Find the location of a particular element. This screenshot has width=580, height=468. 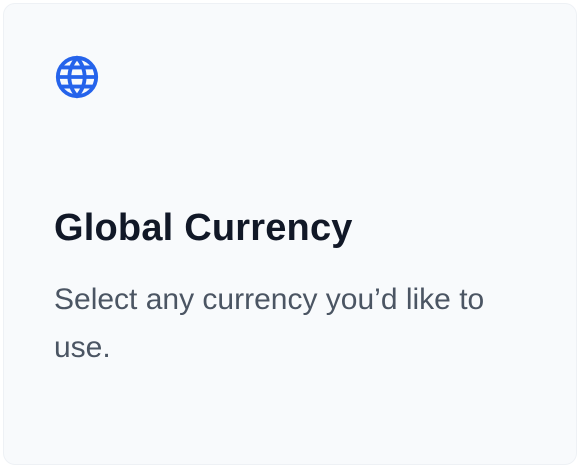

globe-icon is located at coordinates (77, 77).